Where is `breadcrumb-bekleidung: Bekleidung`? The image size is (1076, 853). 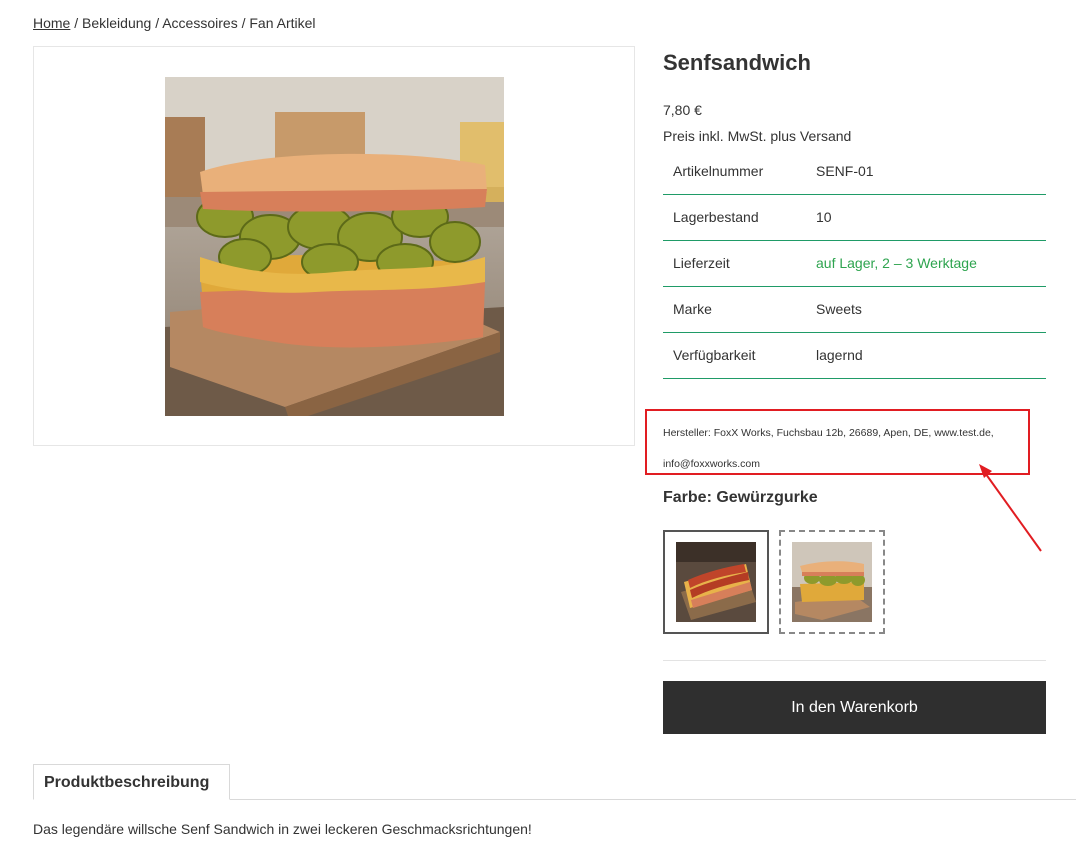
breadcrumb-bekleidung: Bekleidung is located at coordinates (116, 23).